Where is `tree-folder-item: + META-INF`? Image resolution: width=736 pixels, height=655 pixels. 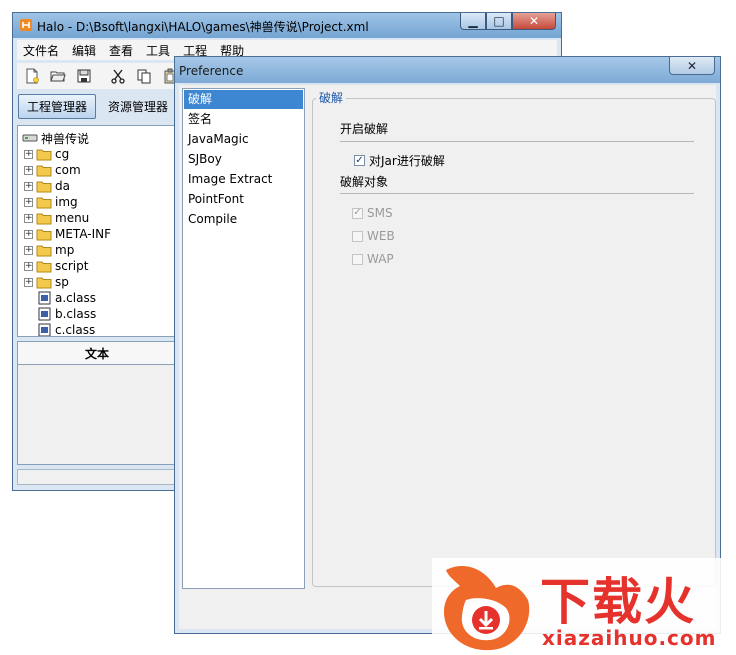 tree-folder-item: + META-INF is located at coordinates (67, 234).